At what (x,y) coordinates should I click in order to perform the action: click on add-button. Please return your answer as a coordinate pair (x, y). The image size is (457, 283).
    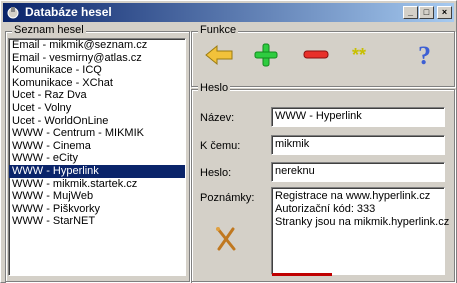
    Looking at the image, I should click on (266, 55).